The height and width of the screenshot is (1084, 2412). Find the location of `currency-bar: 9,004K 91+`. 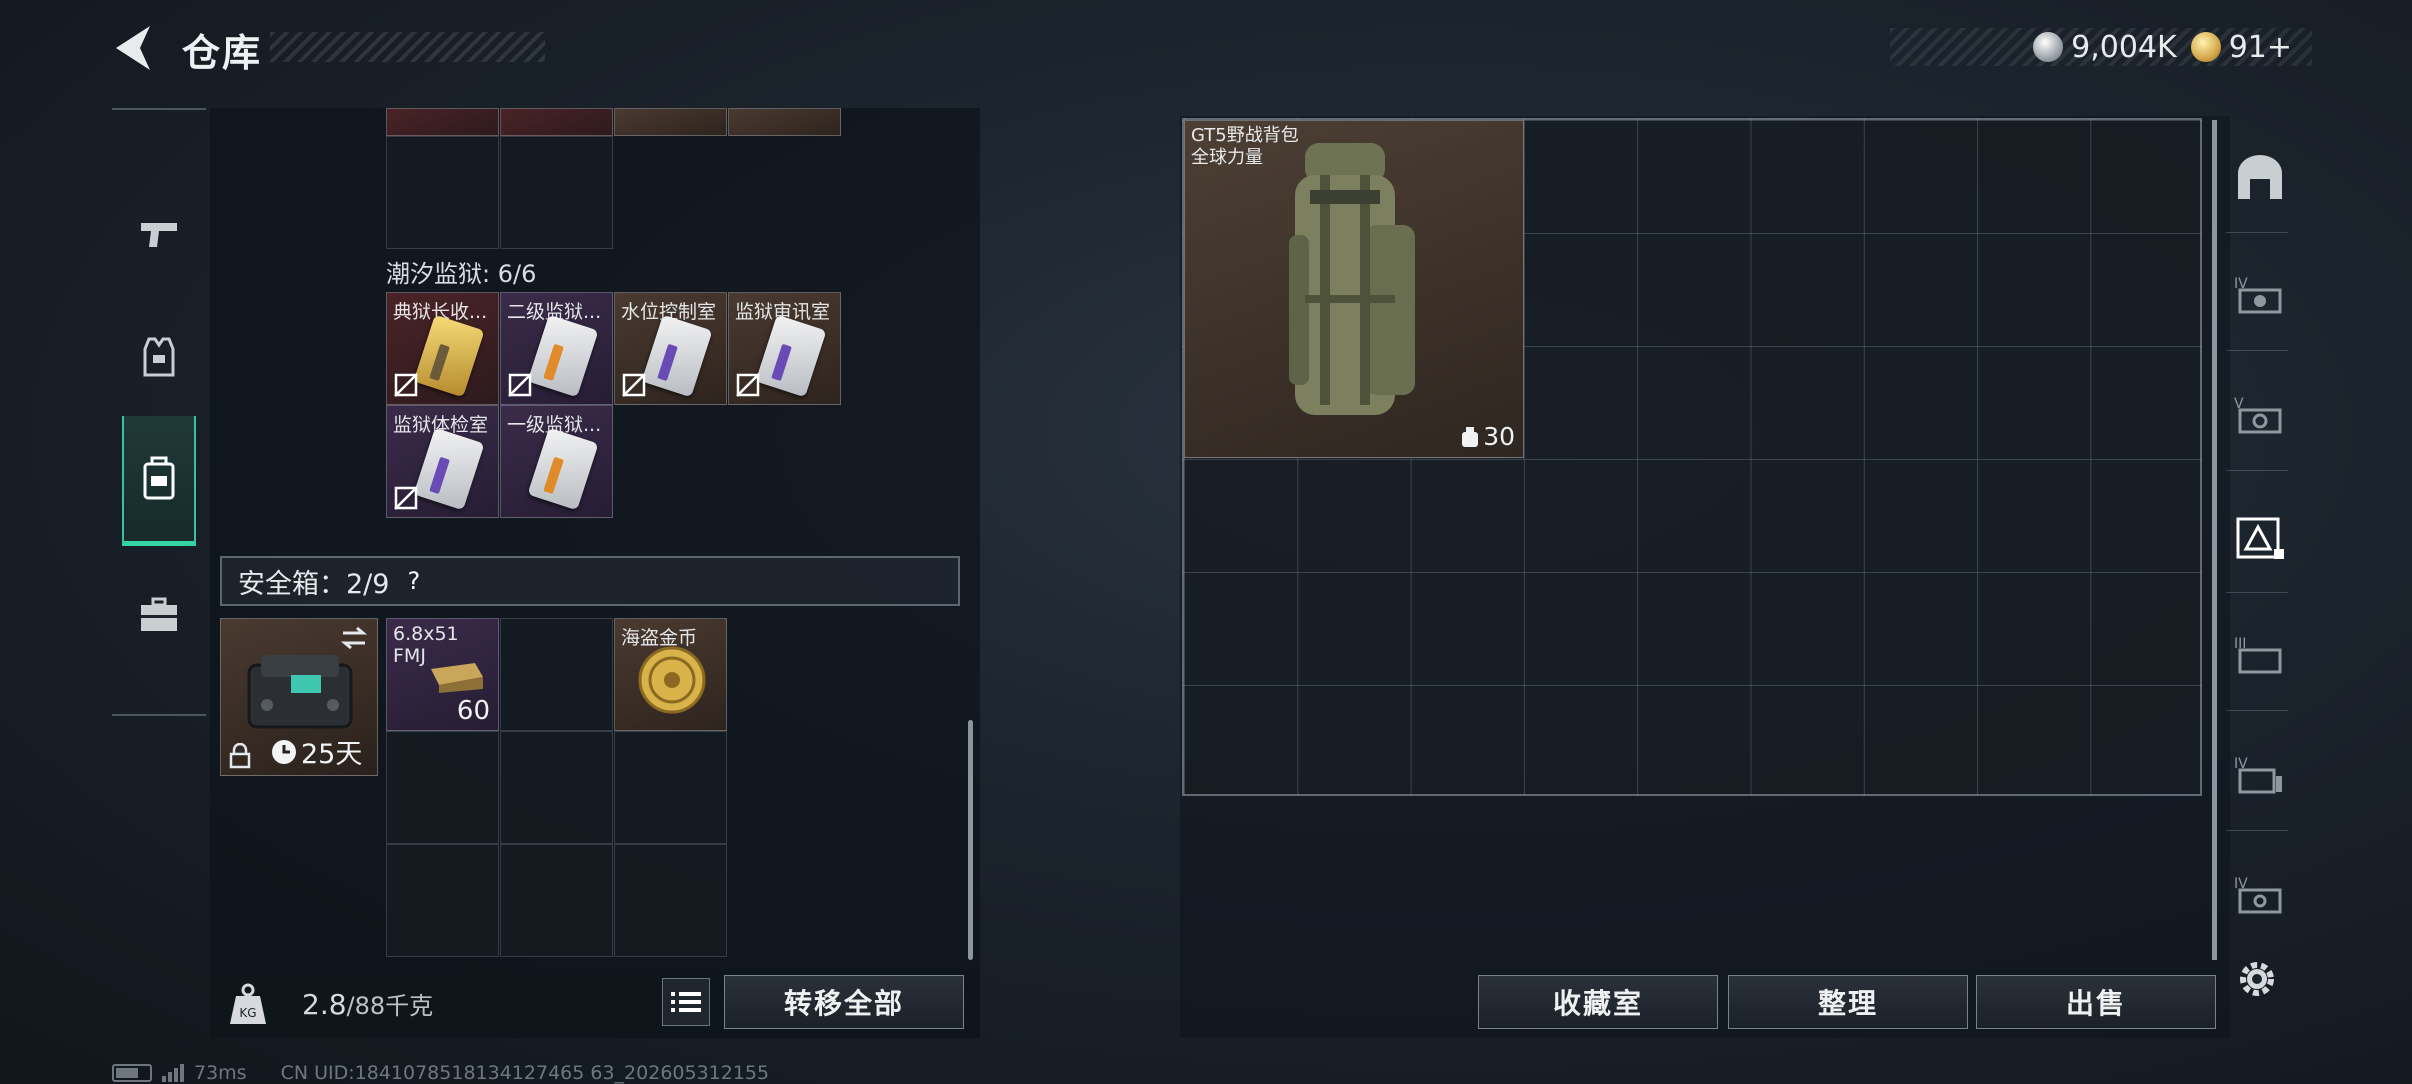

currency-bar: 9,004K 91+ is located at coordinates (2101, 47).